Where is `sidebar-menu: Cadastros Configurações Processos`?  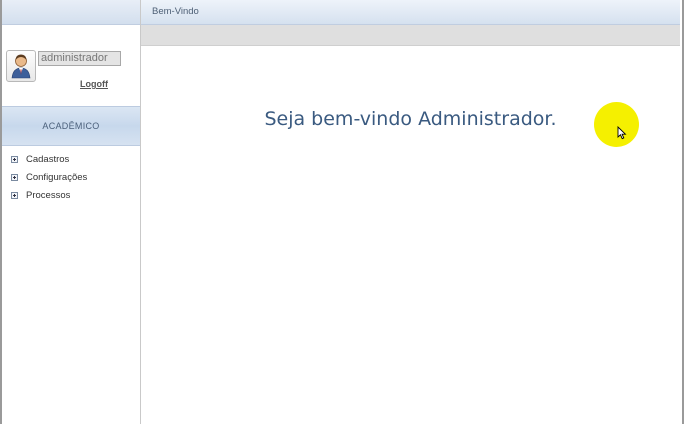 sidebar-menu: Cadastros Configurações Processos is located at coordinates (71, 178).